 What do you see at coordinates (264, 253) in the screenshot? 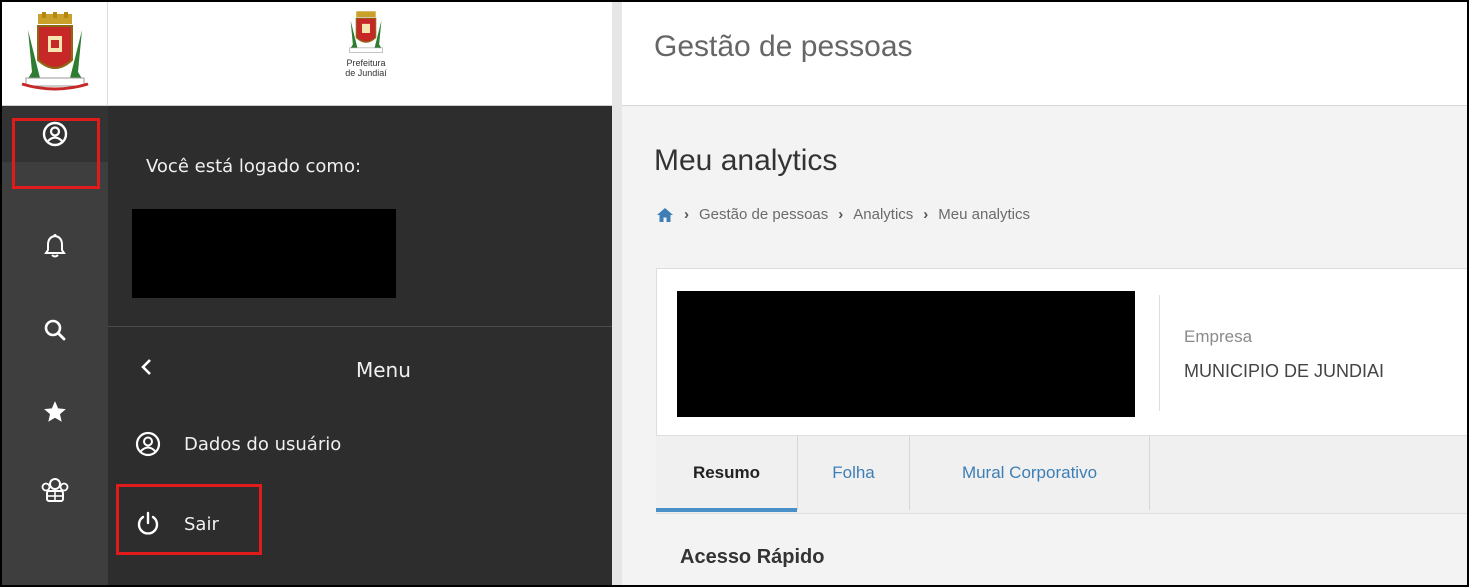
I see `redacted-username` at bounding box center [264, 253].